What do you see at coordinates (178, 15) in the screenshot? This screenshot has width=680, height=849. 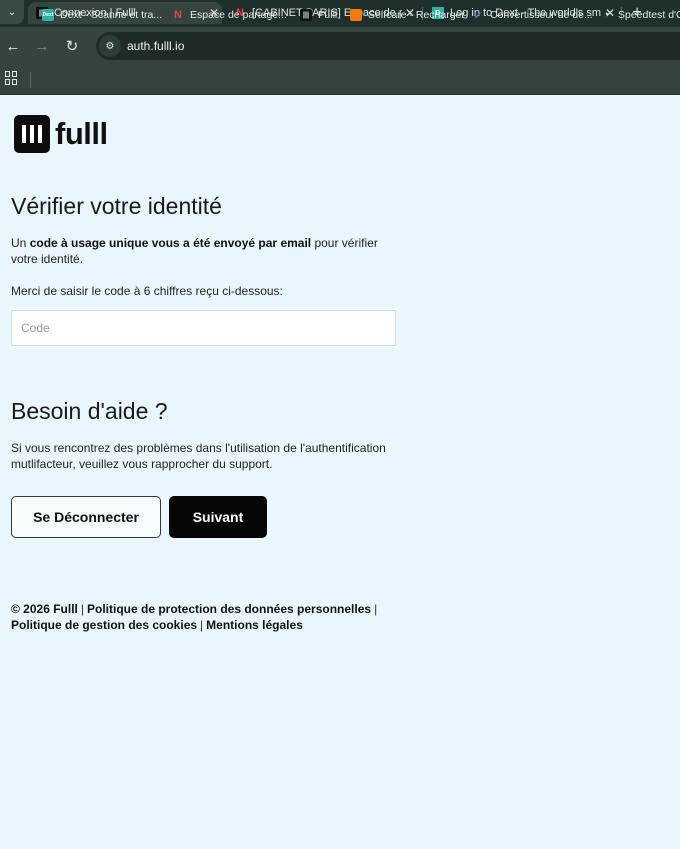 I see `netexcom-icon: N` at bounding box center [178, 15].